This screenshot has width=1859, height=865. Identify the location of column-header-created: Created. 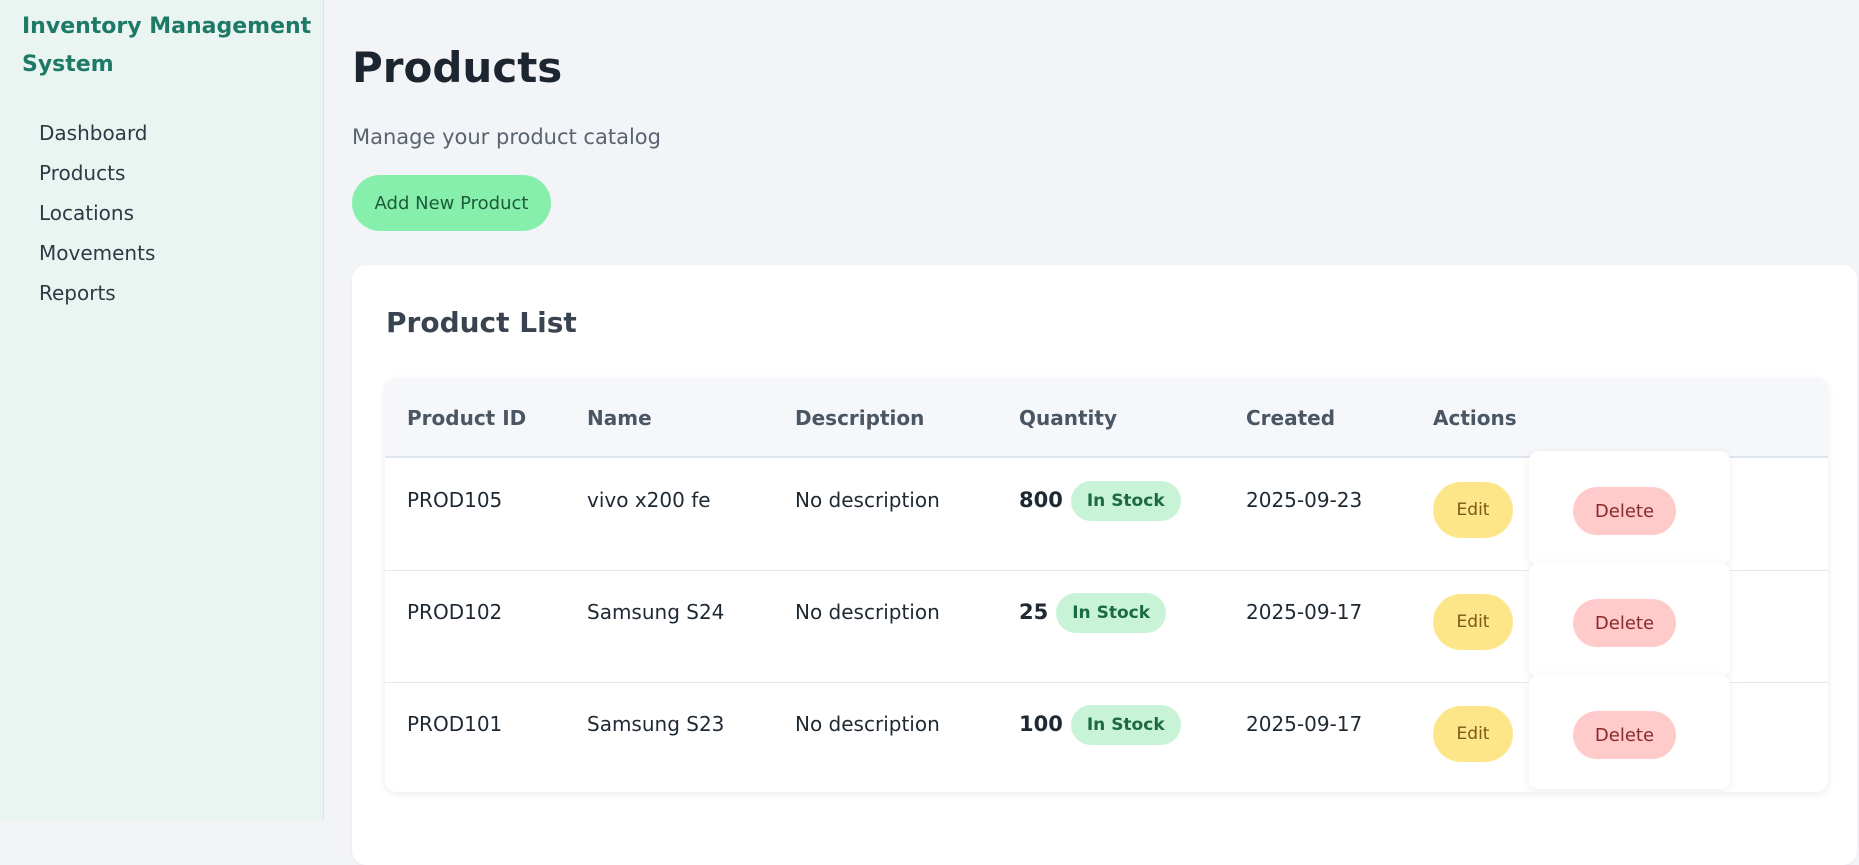
(1291, 418).